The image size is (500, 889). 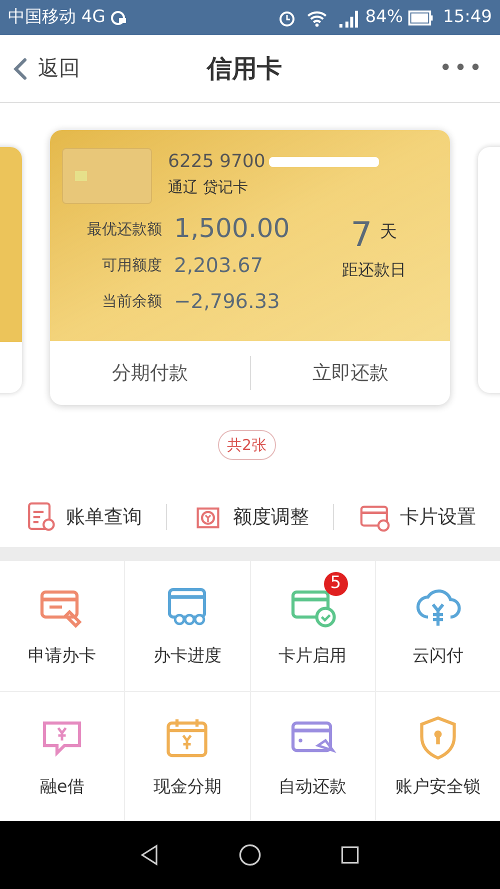 I want to click on amount-value: −2,796.33, so click(x=227, y=301).